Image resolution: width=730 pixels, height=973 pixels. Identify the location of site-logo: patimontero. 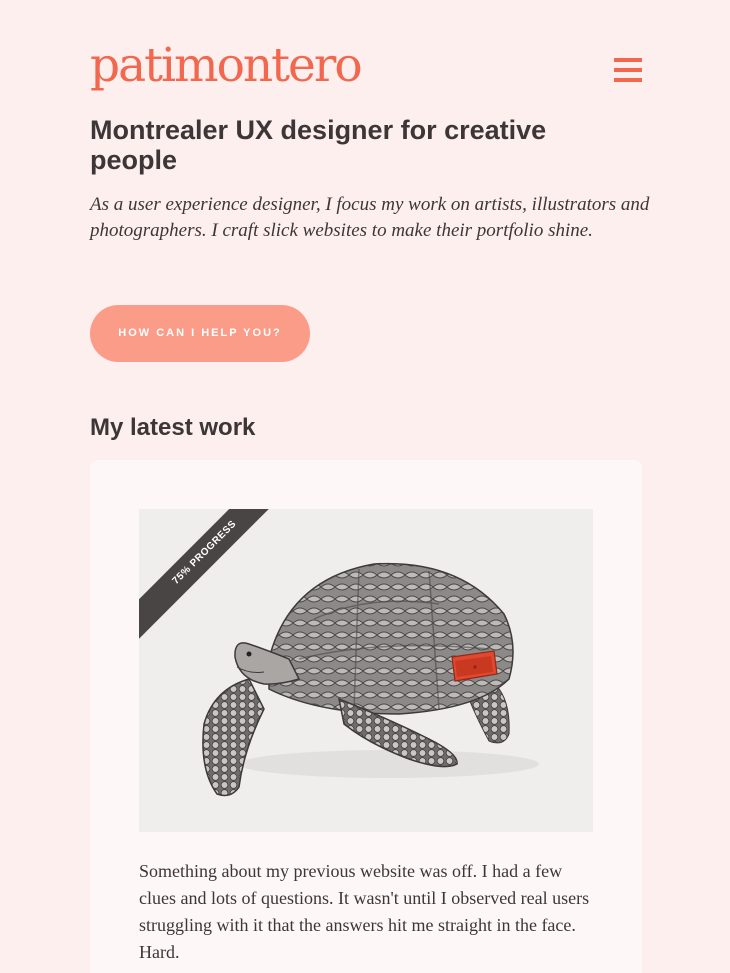
(226, 66).